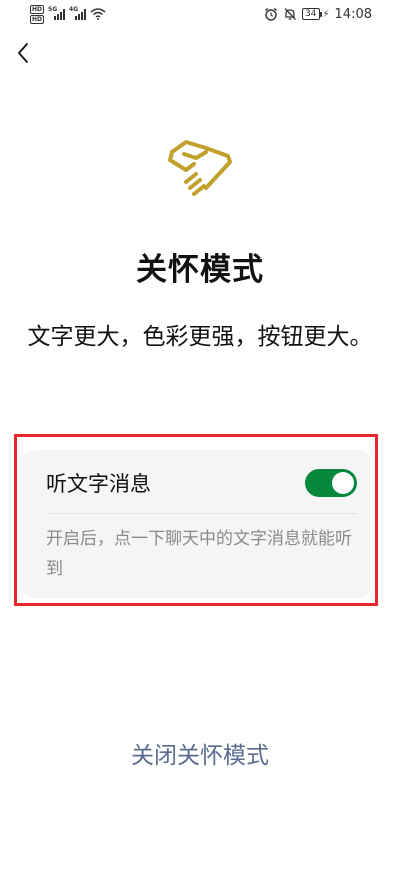  Describe the element at coordinates (353, 14) in the screenshot. I see `status-time: 14:08` at that location.